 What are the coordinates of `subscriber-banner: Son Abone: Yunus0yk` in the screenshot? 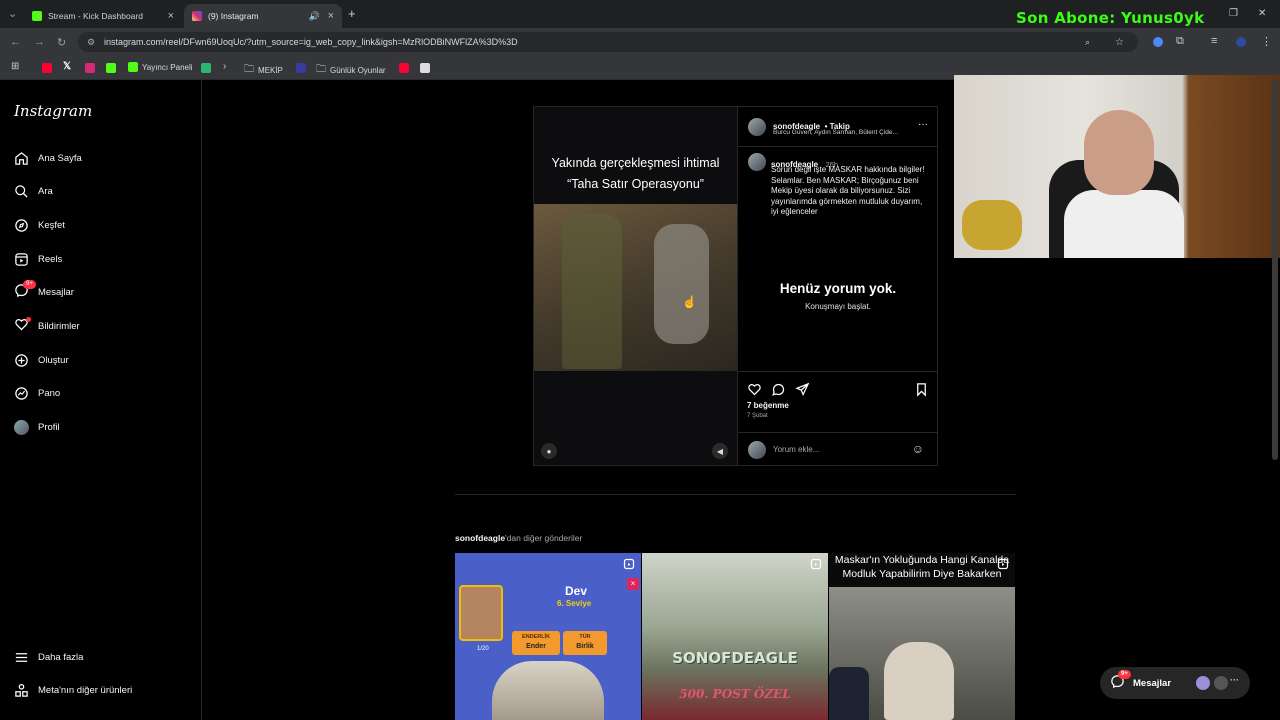 It's located at (1110, 18).